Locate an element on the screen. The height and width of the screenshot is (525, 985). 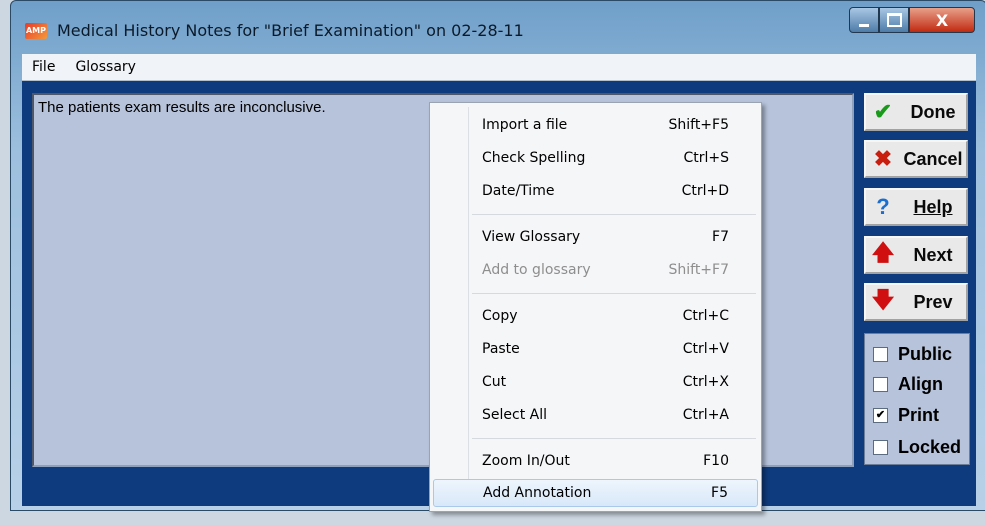
menu-item-cut: Cut Ctrl+X is located at coordinates (595, 382).